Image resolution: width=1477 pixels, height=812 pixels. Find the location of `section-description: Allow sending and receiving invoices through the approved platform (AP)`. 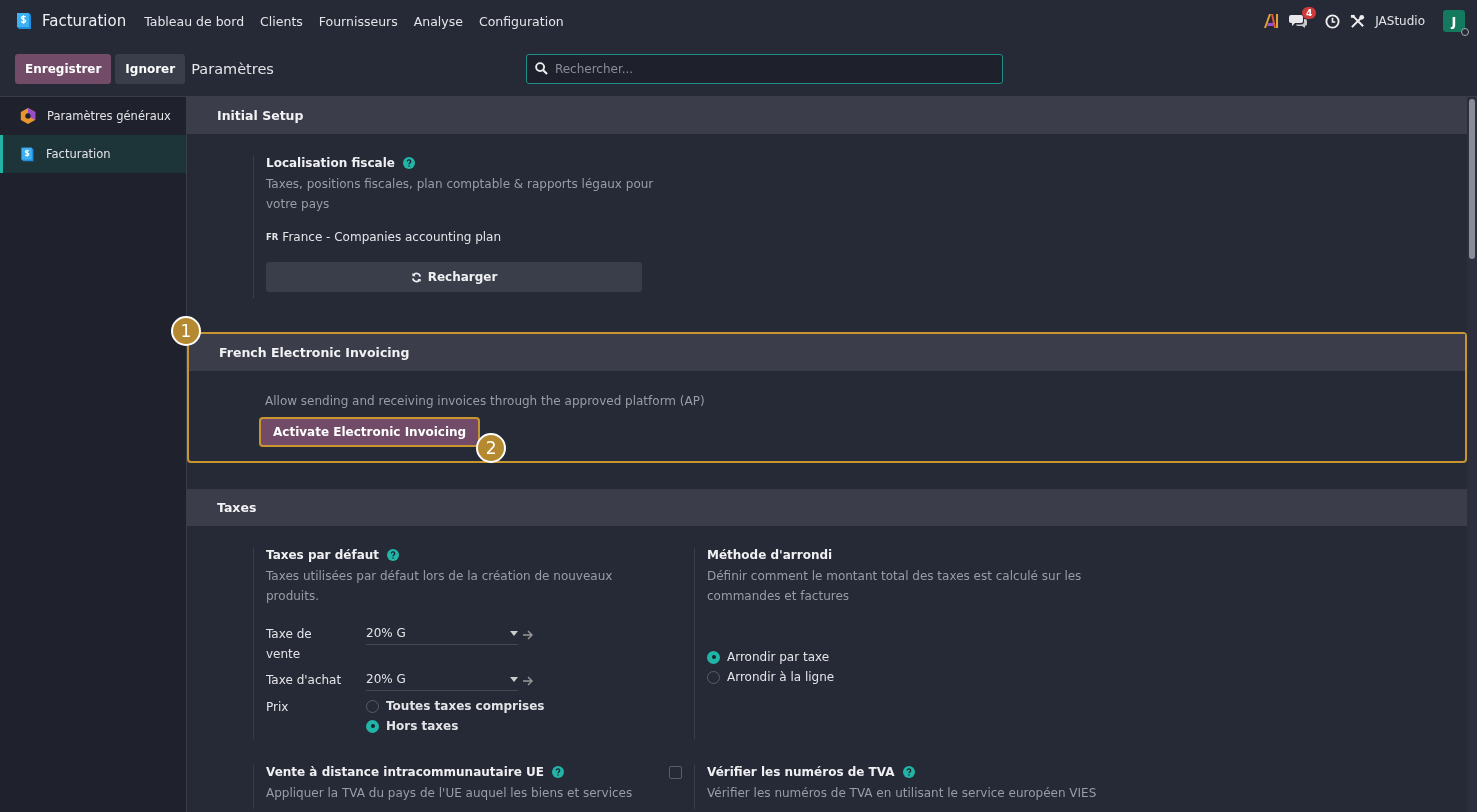

section-description: Allow sending and receiving invoices through the approved platform (AP) is located at coordinates (485, 401).